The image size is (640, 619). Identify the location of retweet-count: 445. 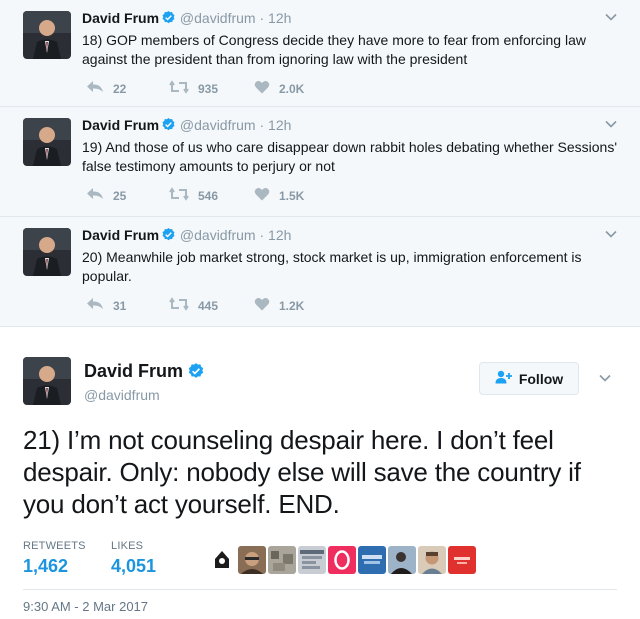
(208, 305).